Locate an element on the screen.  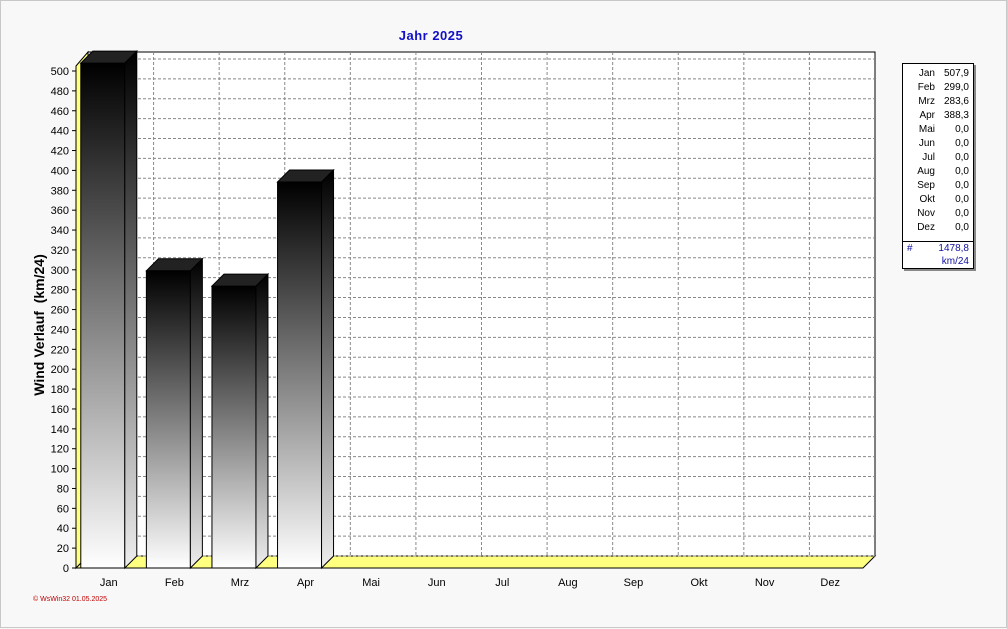
footer-credit: © WsWin32 01.05.2025 is located at coordinates (70, 599).